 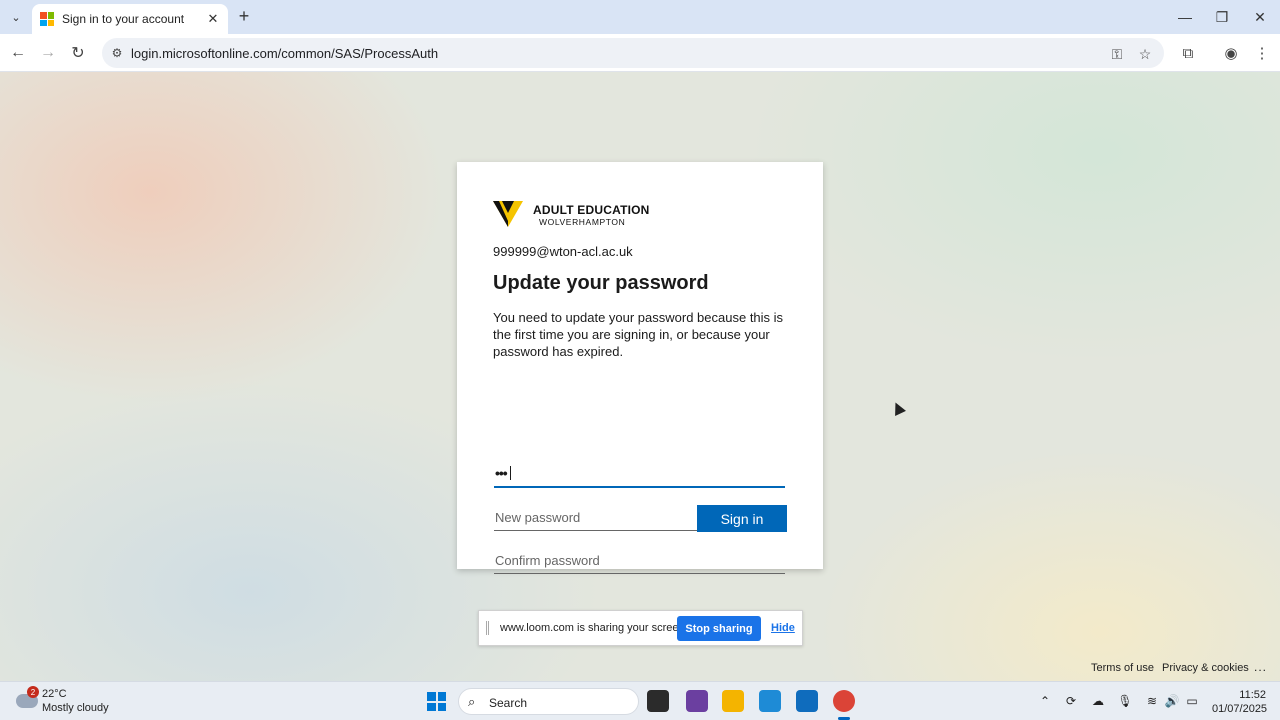 I want to click on weather-temperature: 22°C, so click(x=54, y=694).